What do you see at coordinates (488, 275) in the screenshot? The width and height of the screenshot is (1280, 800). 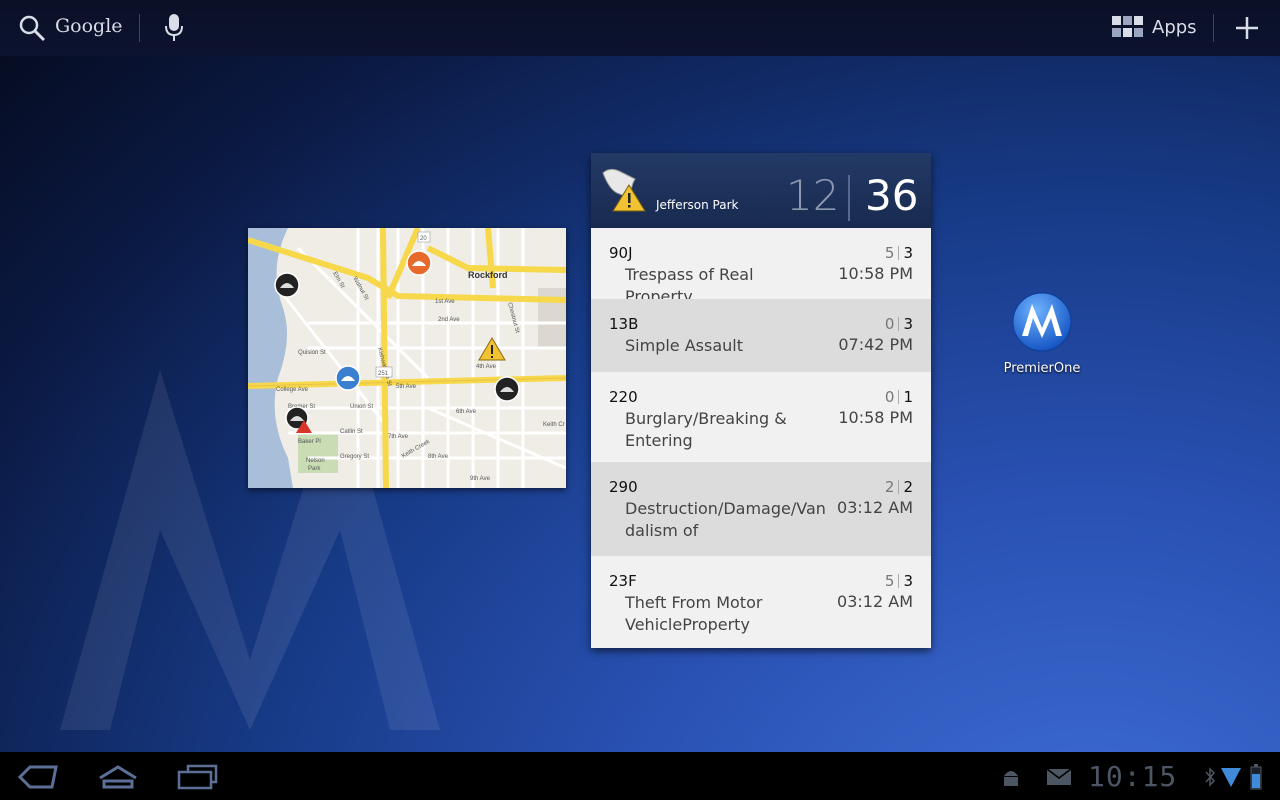 I see `svg-text: Rockford` at bounding box center [488, 275].